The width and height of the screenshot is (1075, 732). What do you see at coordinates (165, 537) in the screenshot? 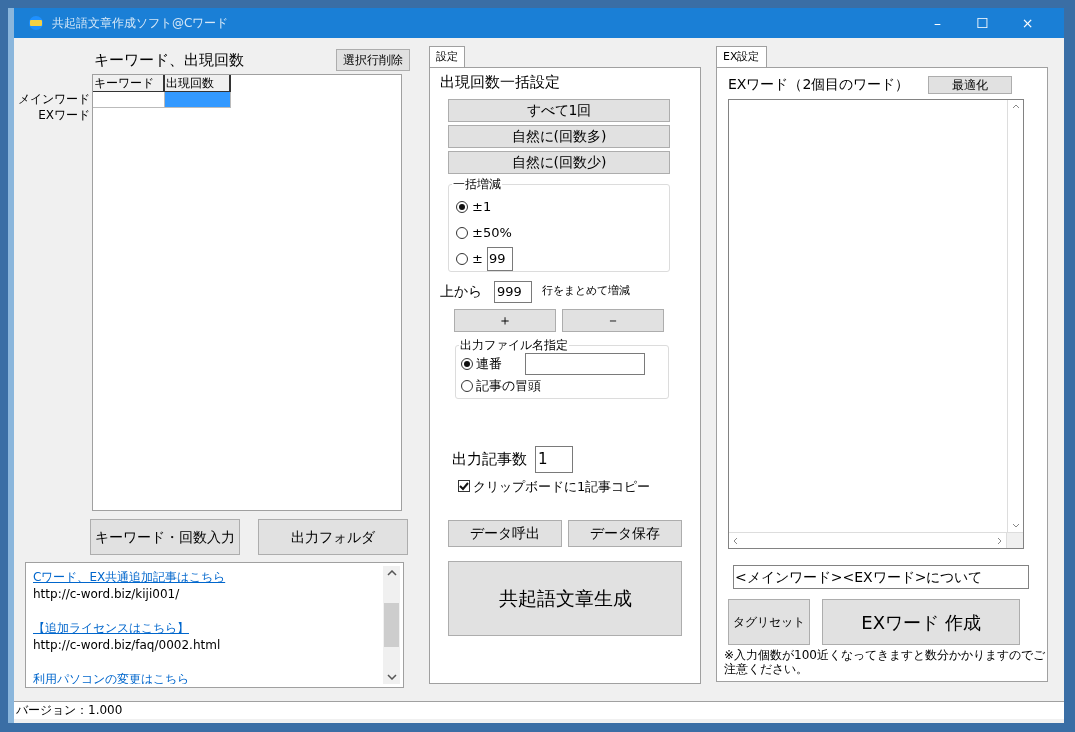
I see `keyword-input-button: キーワード・回数入力` at bounding box center [165, 537].